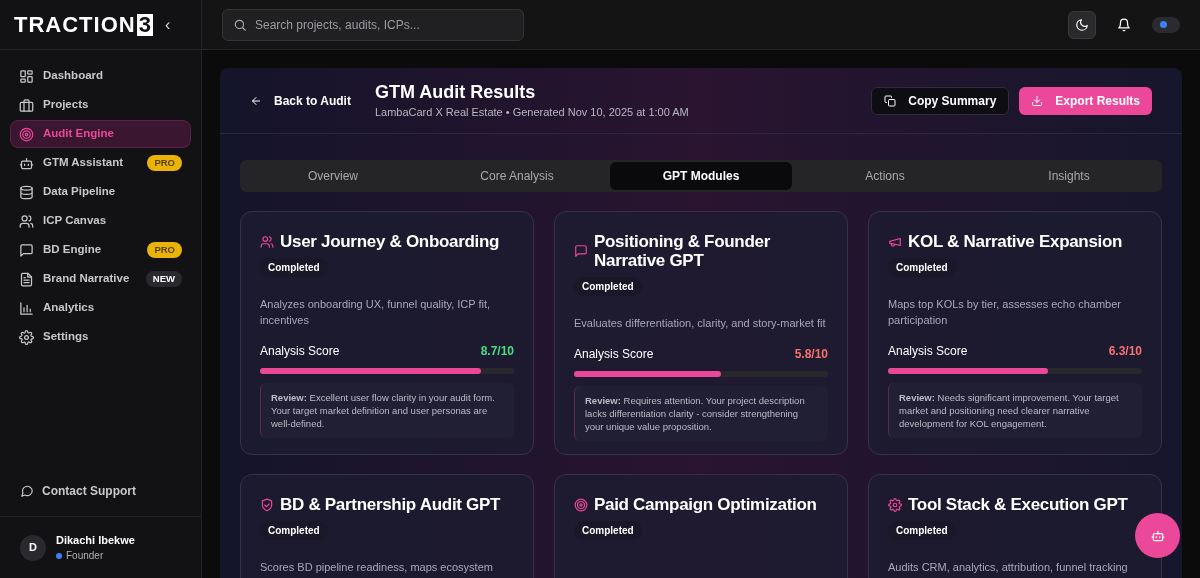 This screenshot has width=1200, height=578. What do you see at coordinates (100, 491) in the screenshot?
I see `contact-support-link: Contact Support` at bounding box center [100, 491].